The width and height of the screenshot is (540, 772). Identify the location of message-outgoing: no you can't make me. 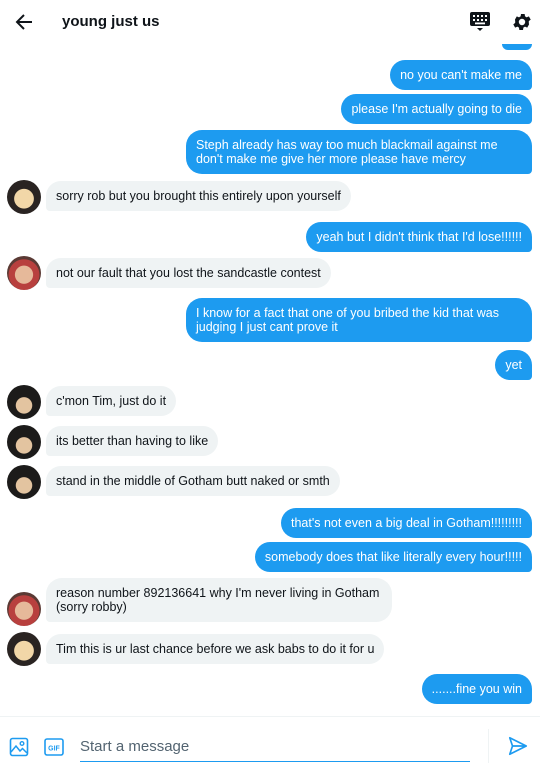
(461, 75).